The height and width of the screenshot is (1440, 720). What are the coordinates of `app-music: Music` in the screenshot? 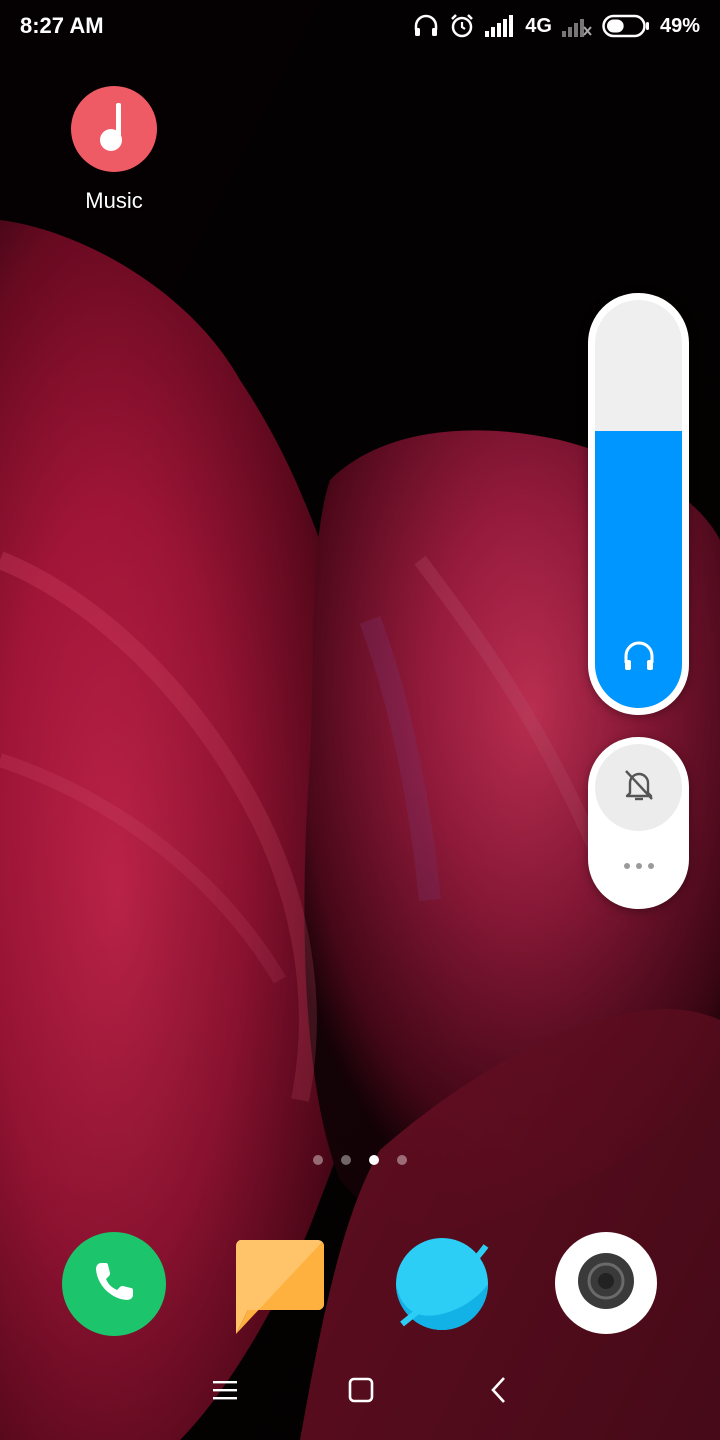 It's located at (114, 150).